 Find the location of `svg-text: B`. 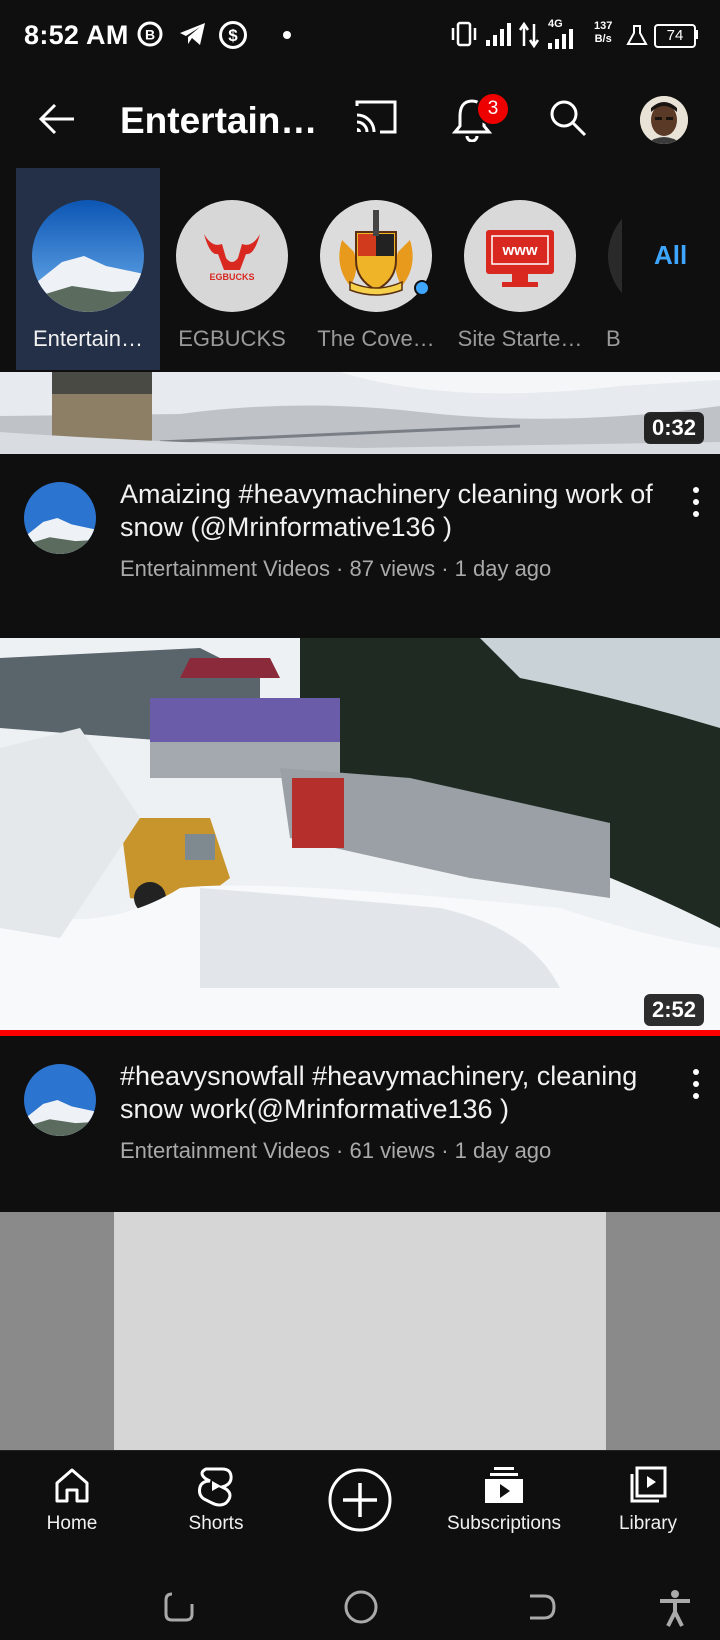

svg-text: B is located at coordinates (150, 35).